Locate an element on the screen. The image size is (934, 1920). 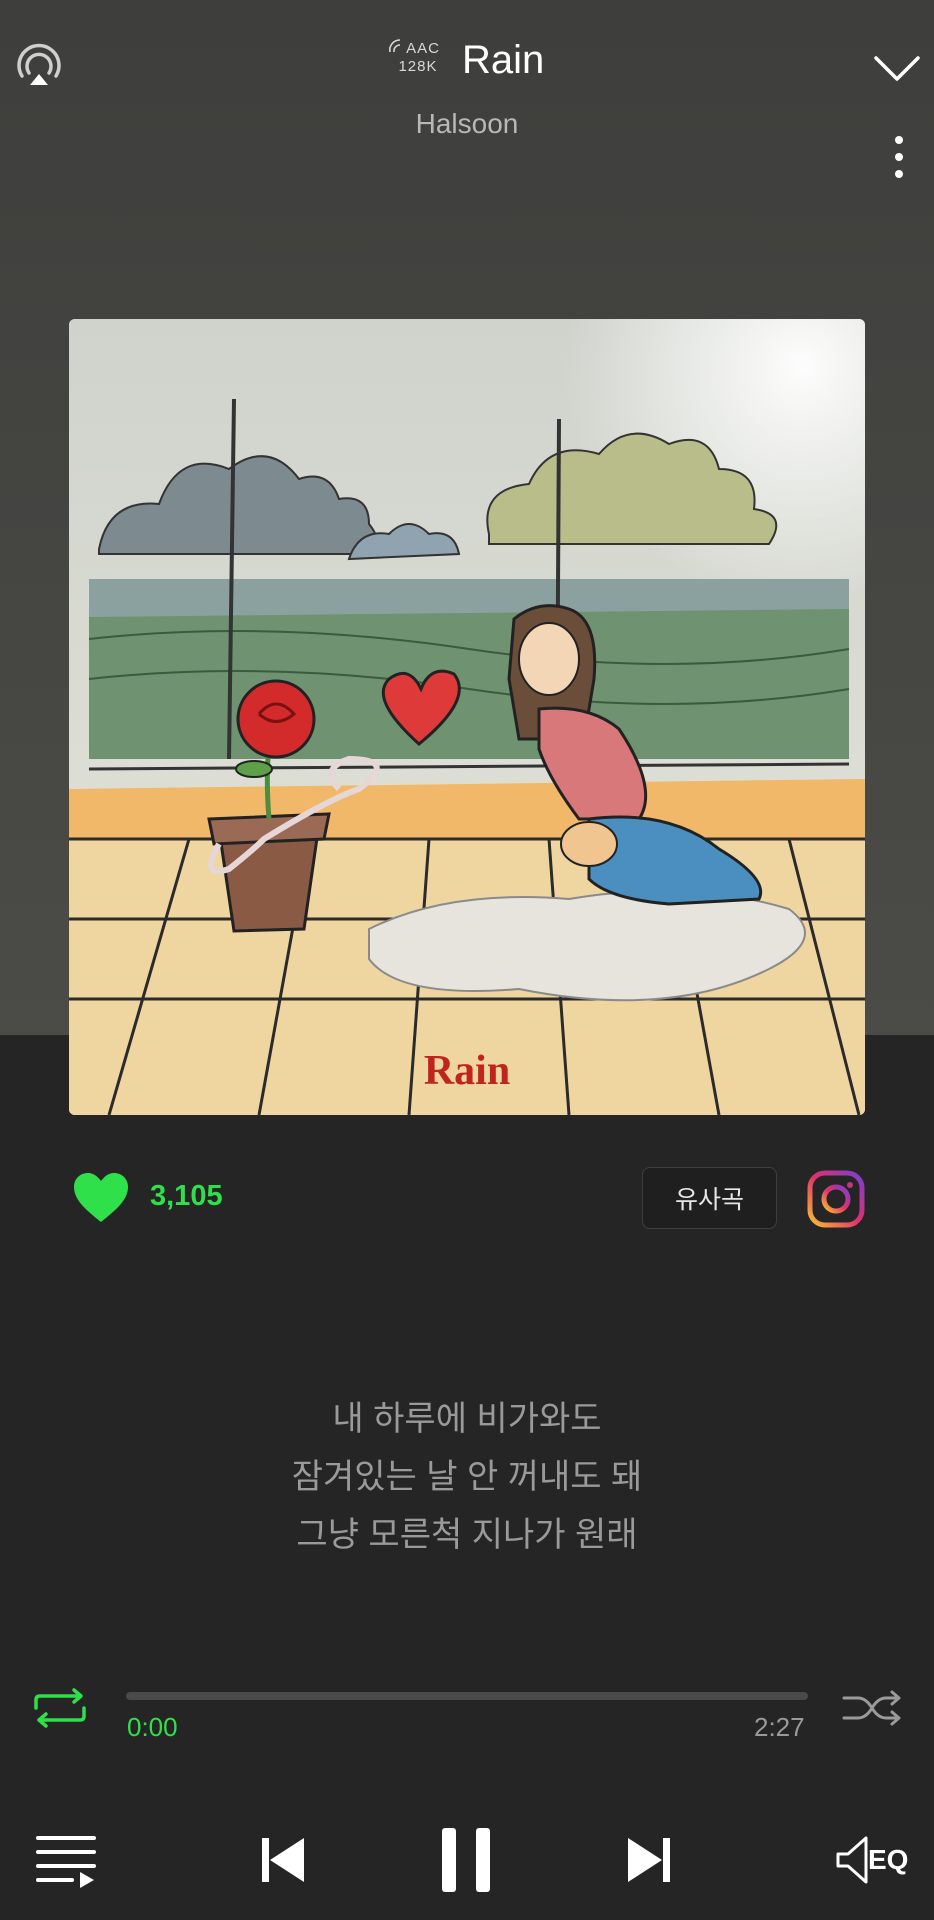
lyrics-panel: 내 하루에 비가와도 잠겨있는 날 안 꺼내도 돼 그냥 모른척 지나가 원래 is located at coordinates (467, 1477).